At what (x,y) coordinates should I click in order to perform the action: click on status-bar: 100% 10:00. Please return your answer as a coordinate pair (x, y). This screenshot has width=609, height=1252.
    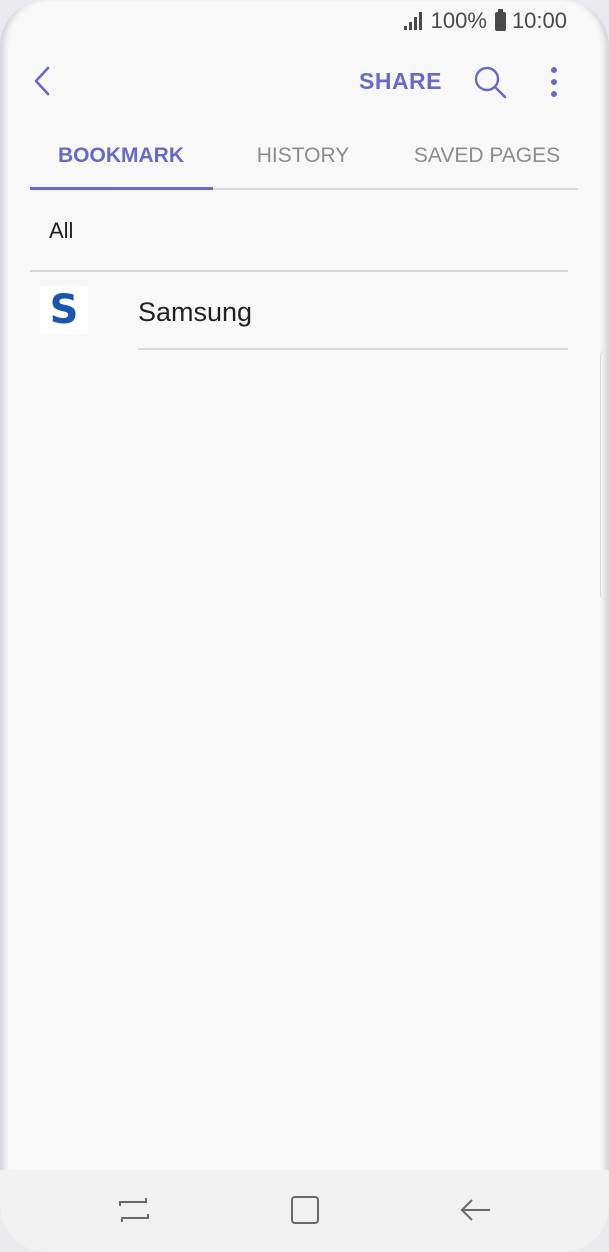
    Looking at the image, I should click on (304, 22).